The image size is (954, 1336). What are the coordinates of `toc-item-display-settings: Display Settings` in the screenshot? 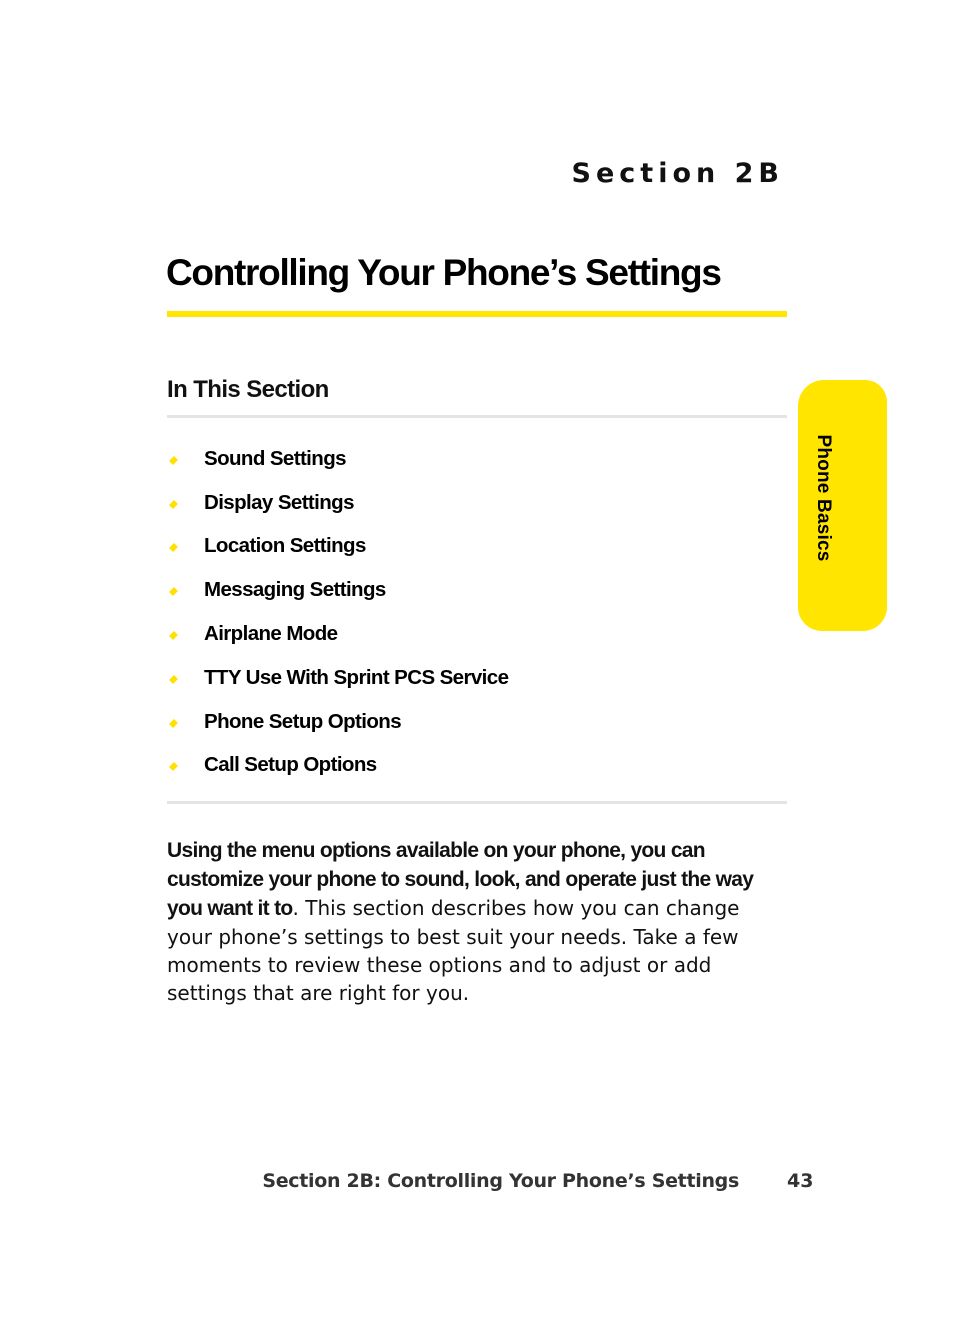 It's located at (337, 503).